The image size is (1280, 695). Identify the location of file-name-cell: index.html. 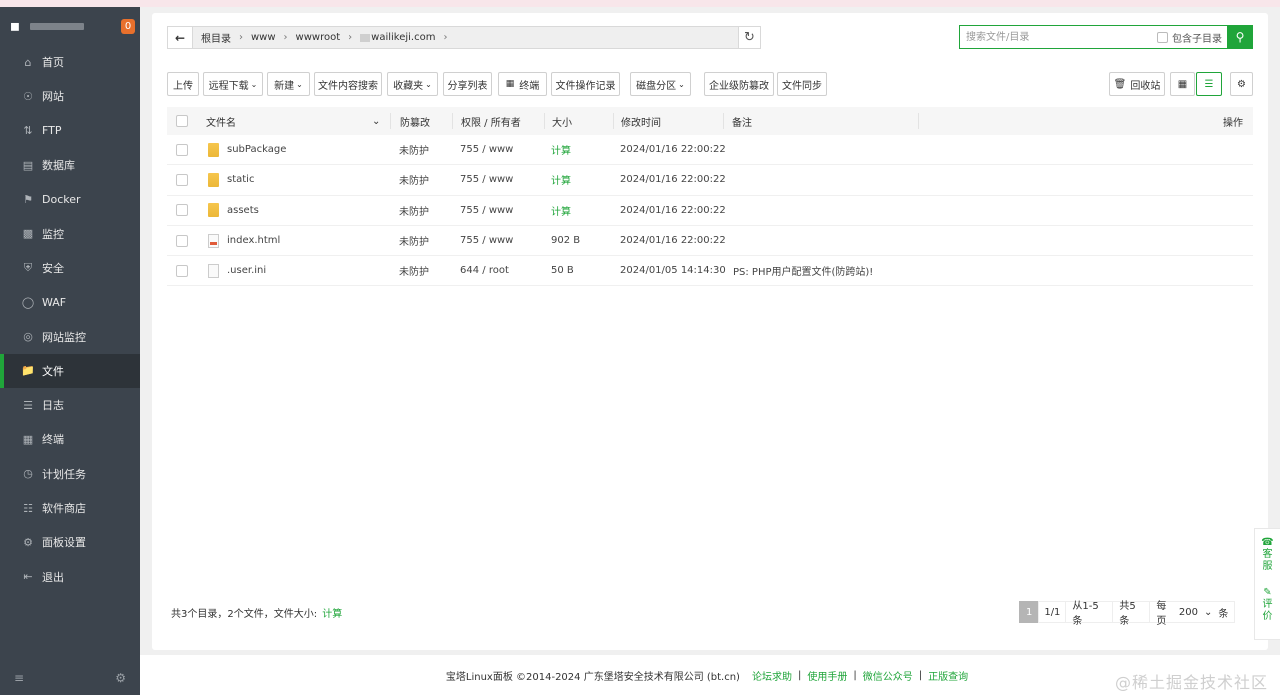
(244, 240).